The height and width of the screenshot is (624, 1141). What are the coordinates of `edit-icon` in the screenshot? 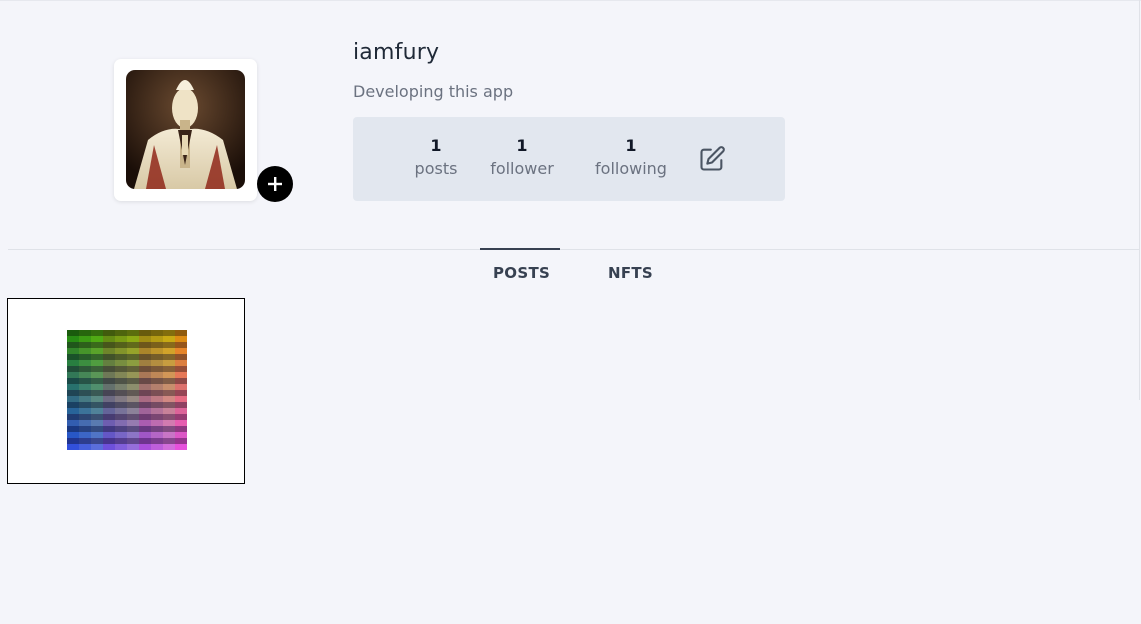 It's located at (712, 158).